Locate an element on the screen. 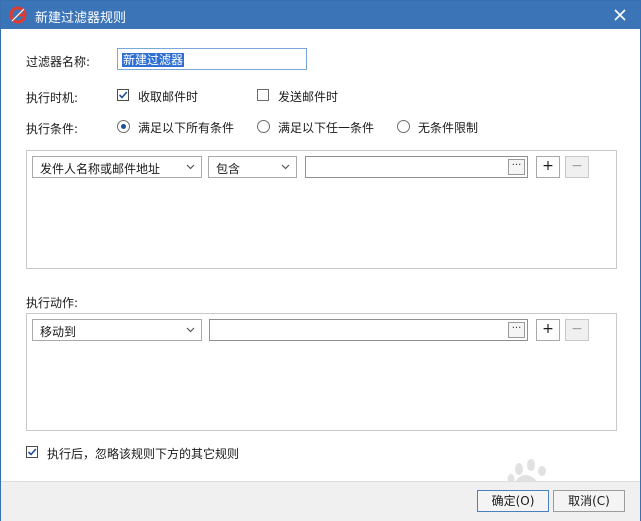 The width and height of the screenshot is (641, 521). filter-name-input: 新建过滤器 is located at coordinates (212, 59).